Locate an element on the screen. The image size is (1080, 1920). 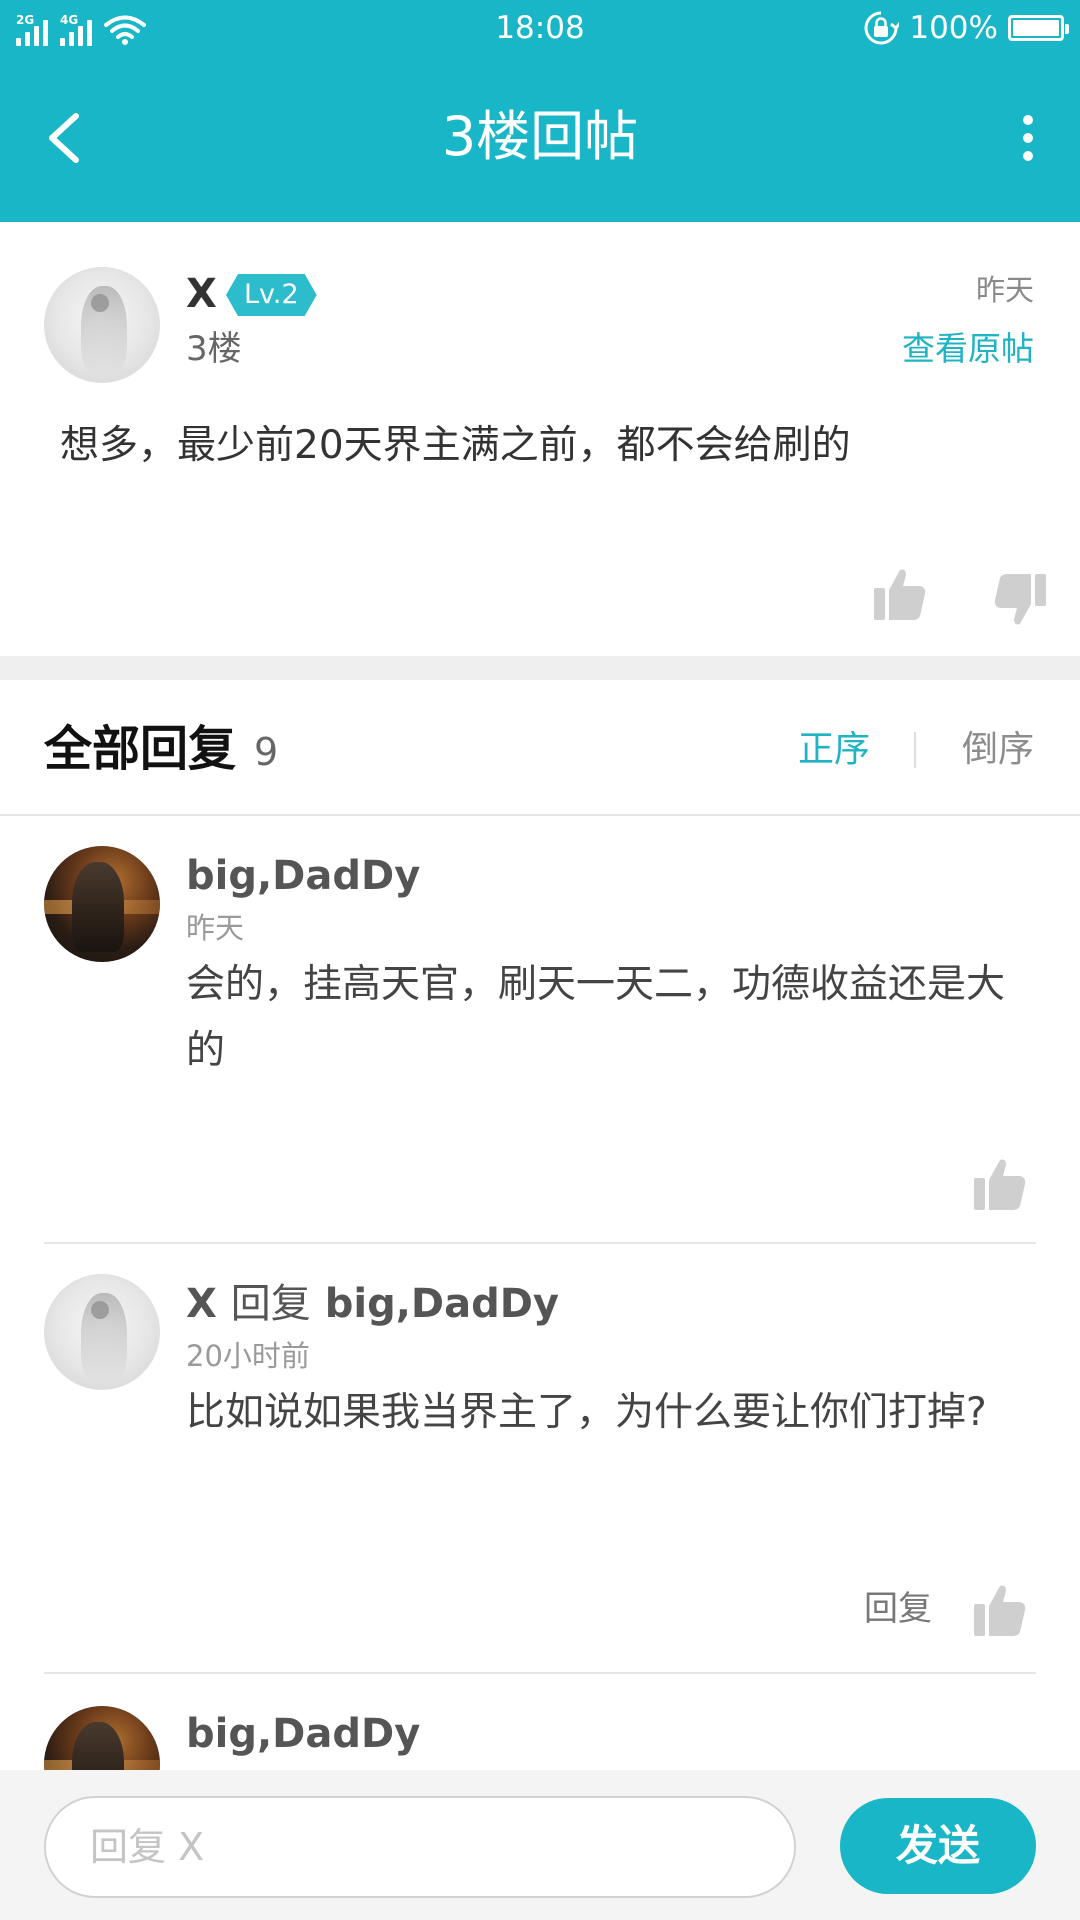
reply-item: big,DadDy is located at coordinates (540, 1722).